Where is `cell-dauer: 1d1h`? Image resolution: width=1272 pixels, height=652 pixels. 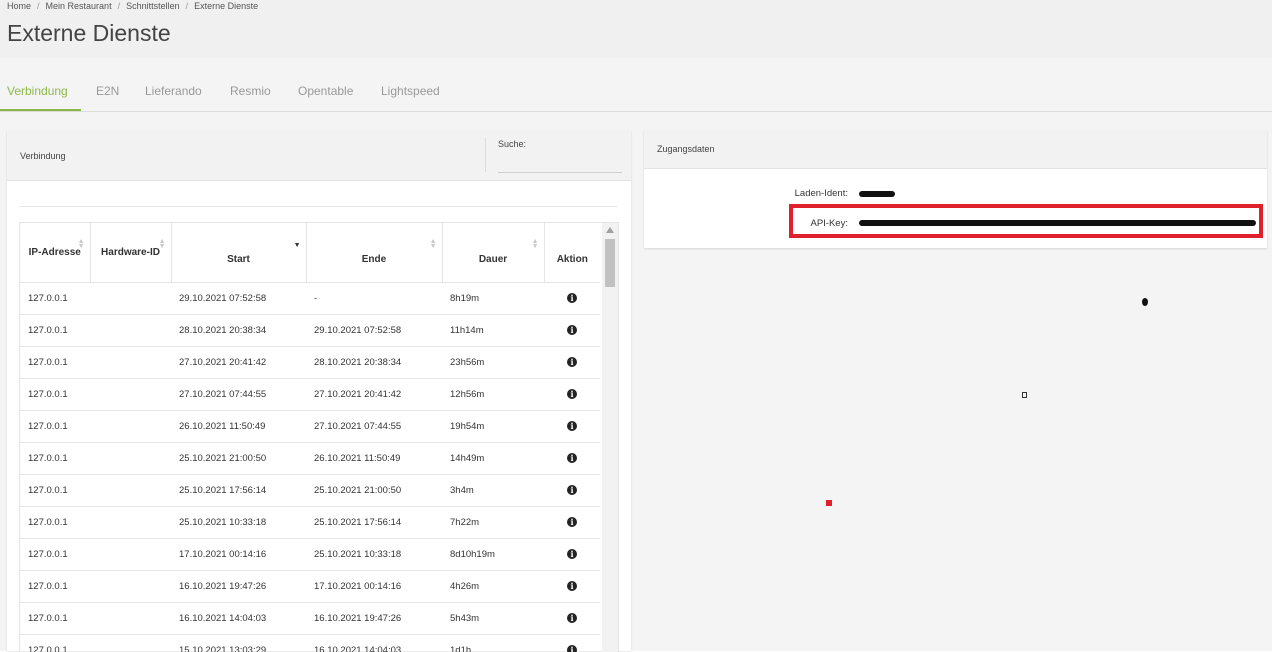
cell-dauer: 1d1h is located at coordinates (493, 643).